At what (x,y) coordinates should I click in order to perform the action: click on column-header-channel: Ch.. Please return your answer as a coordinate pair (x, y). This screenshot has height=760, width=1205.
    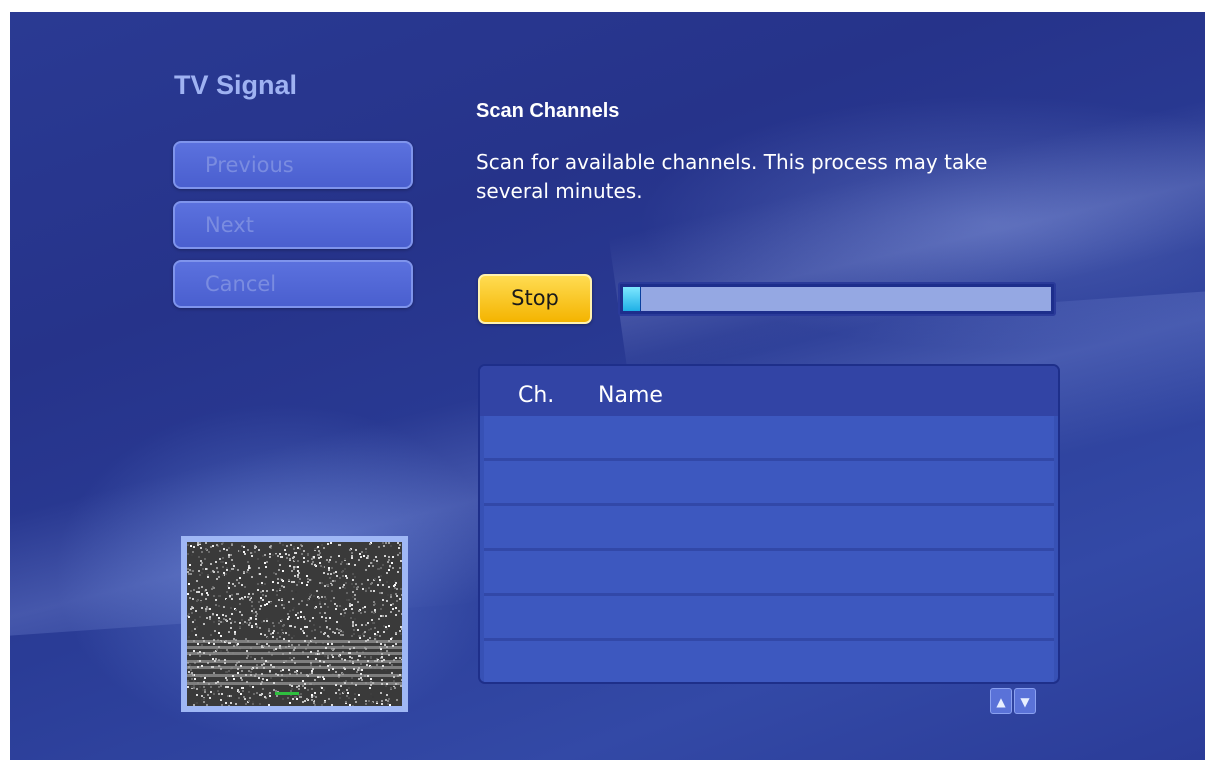
    Looking at the image, I should click on (536, 395).